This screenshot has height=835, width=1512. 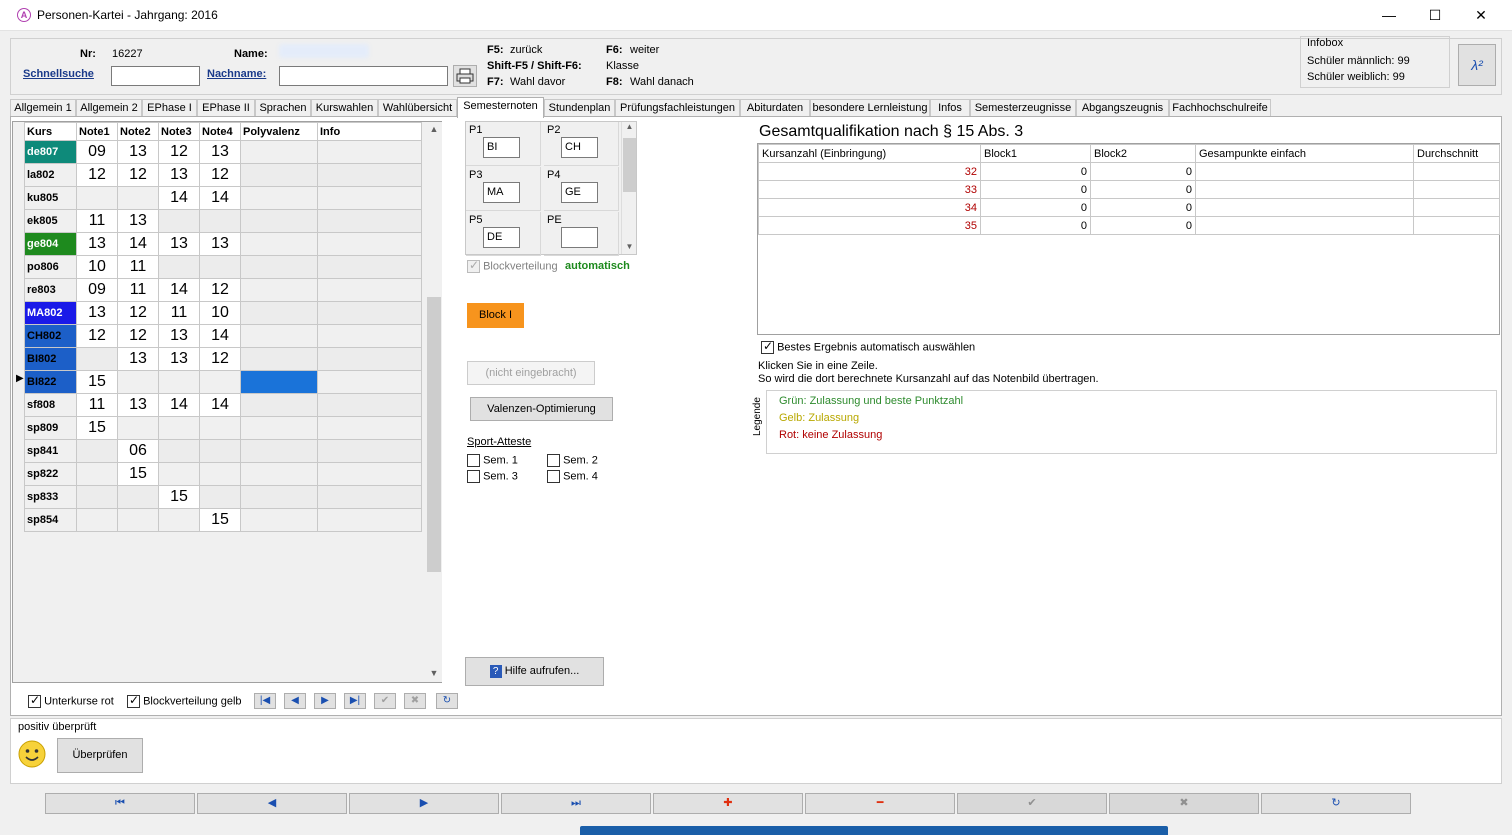 What do you see at coordinates (1184, 803) in the screenshot?
I see `cancel-icon: ✖` at bounding box center [1184, 803].